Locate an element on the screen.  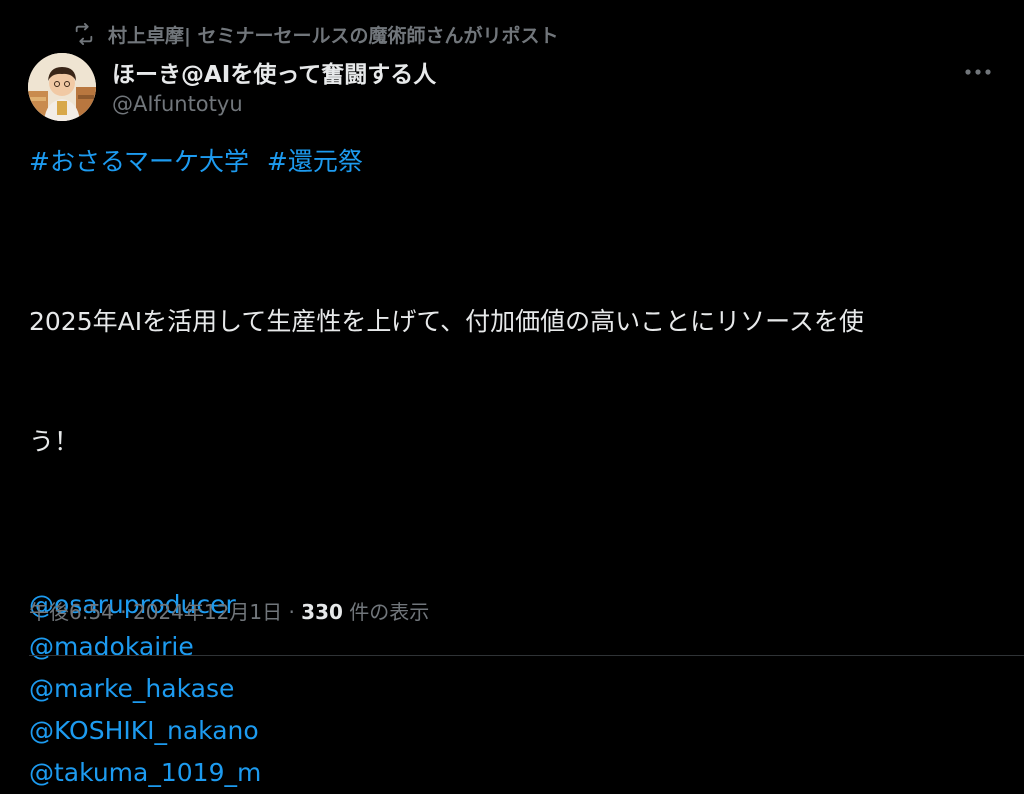
mention-link: @KOSHIKI_nakano is located at coordinates (514, 731).